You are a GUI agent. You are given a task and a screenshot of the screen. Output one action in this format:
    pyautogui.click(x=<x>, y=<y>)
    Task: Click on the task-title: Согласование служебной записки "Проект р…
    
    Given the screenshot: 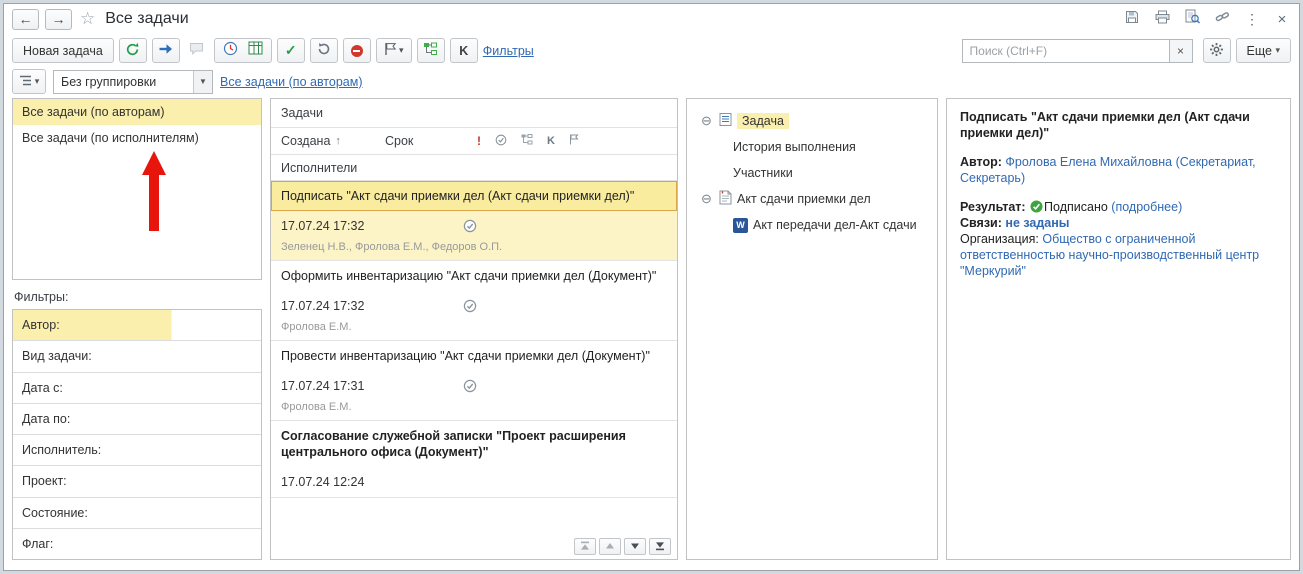 What is the action you would take?
    pyautogui.click(x=474, y=444)
    